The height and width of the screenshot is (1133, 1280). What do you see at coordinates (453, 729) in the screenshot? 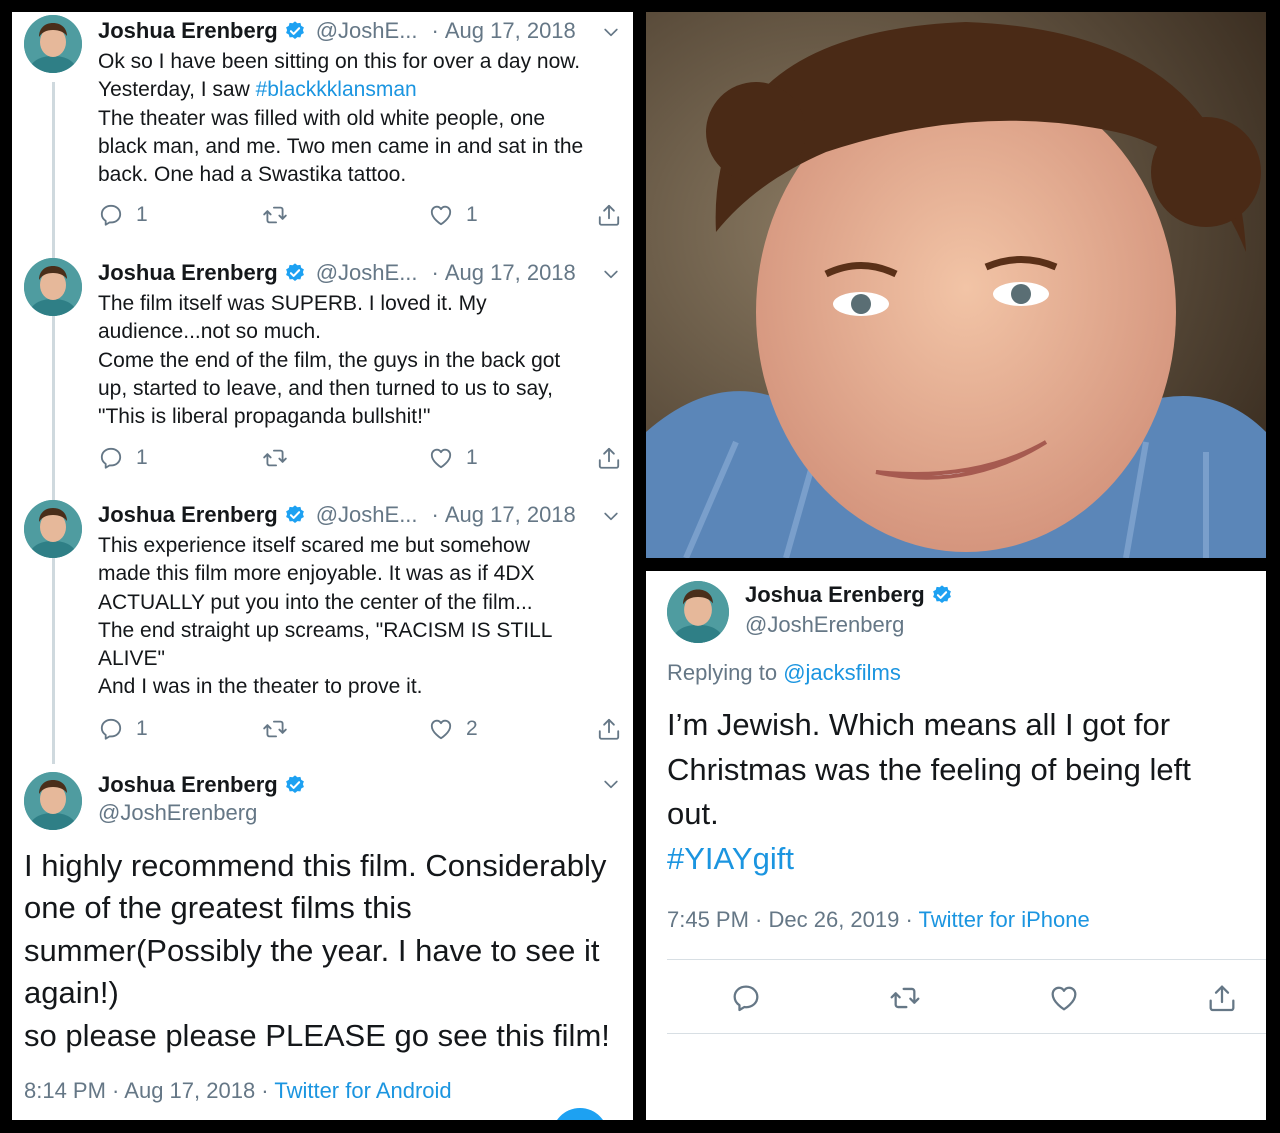
I see `like-button: 2` at bounding box center [453, 729].